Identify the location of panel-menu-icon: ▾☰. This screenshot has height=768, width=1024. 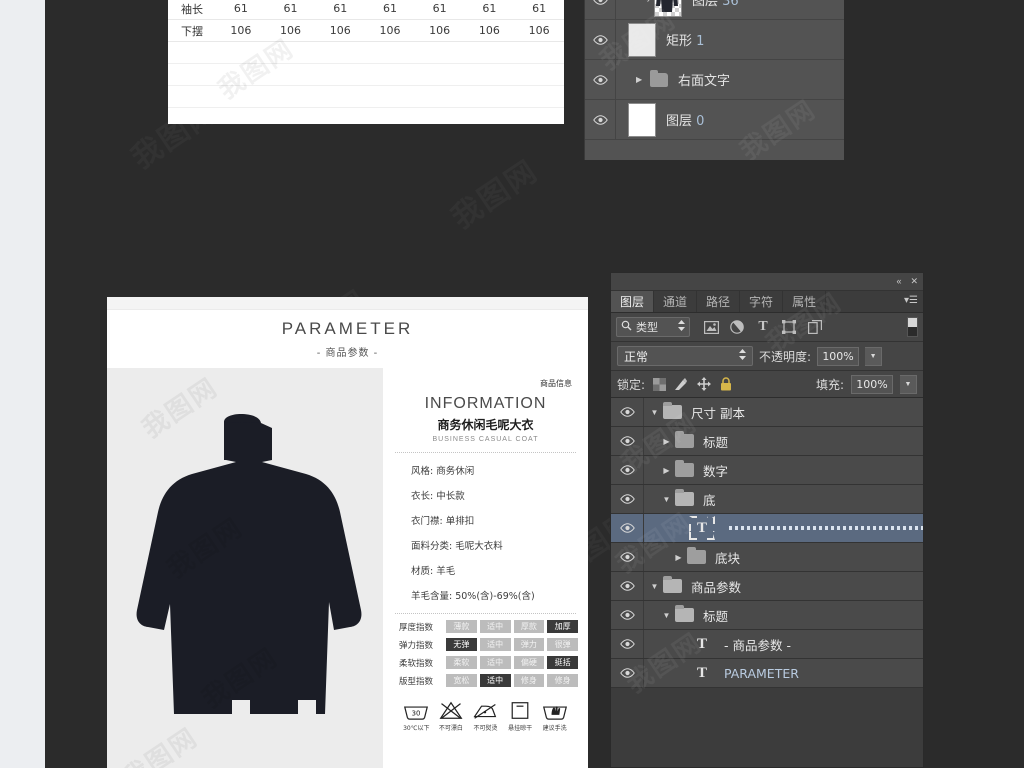
(911, 300).